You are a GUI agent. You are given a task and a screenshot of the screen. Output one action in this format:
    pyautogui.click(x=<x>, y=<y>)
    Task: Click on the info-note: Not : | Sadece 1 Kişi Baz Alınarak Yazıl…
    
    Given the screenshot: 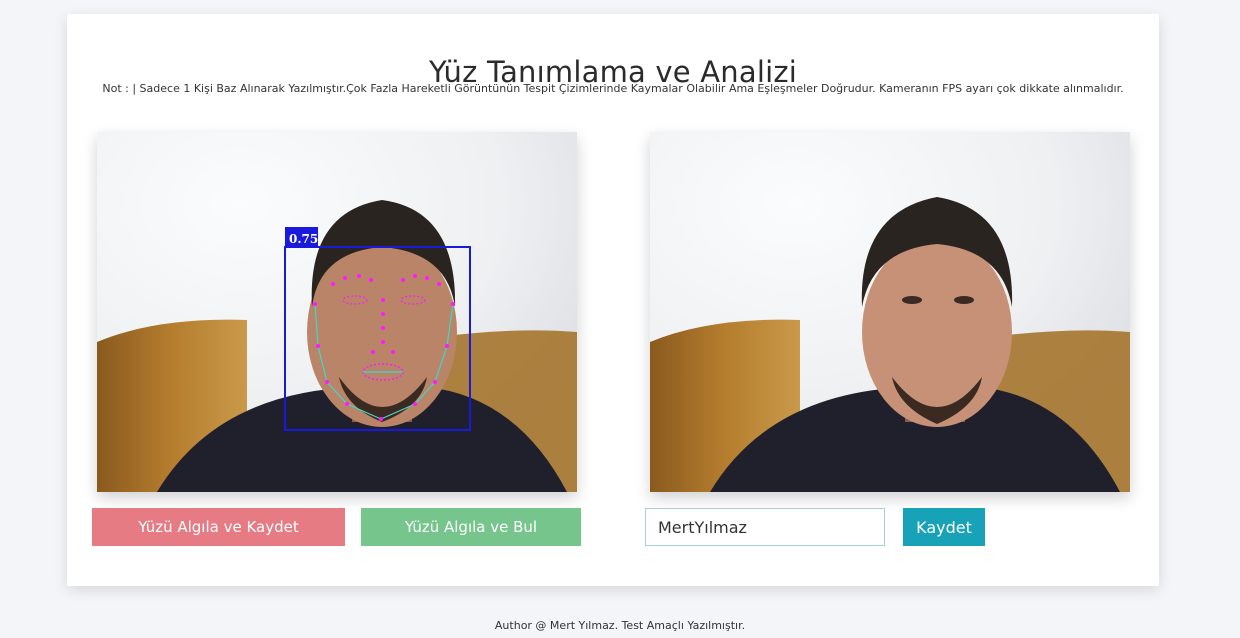 What is the action you would take?
    pyautogui.click(x=613, y=88)
    